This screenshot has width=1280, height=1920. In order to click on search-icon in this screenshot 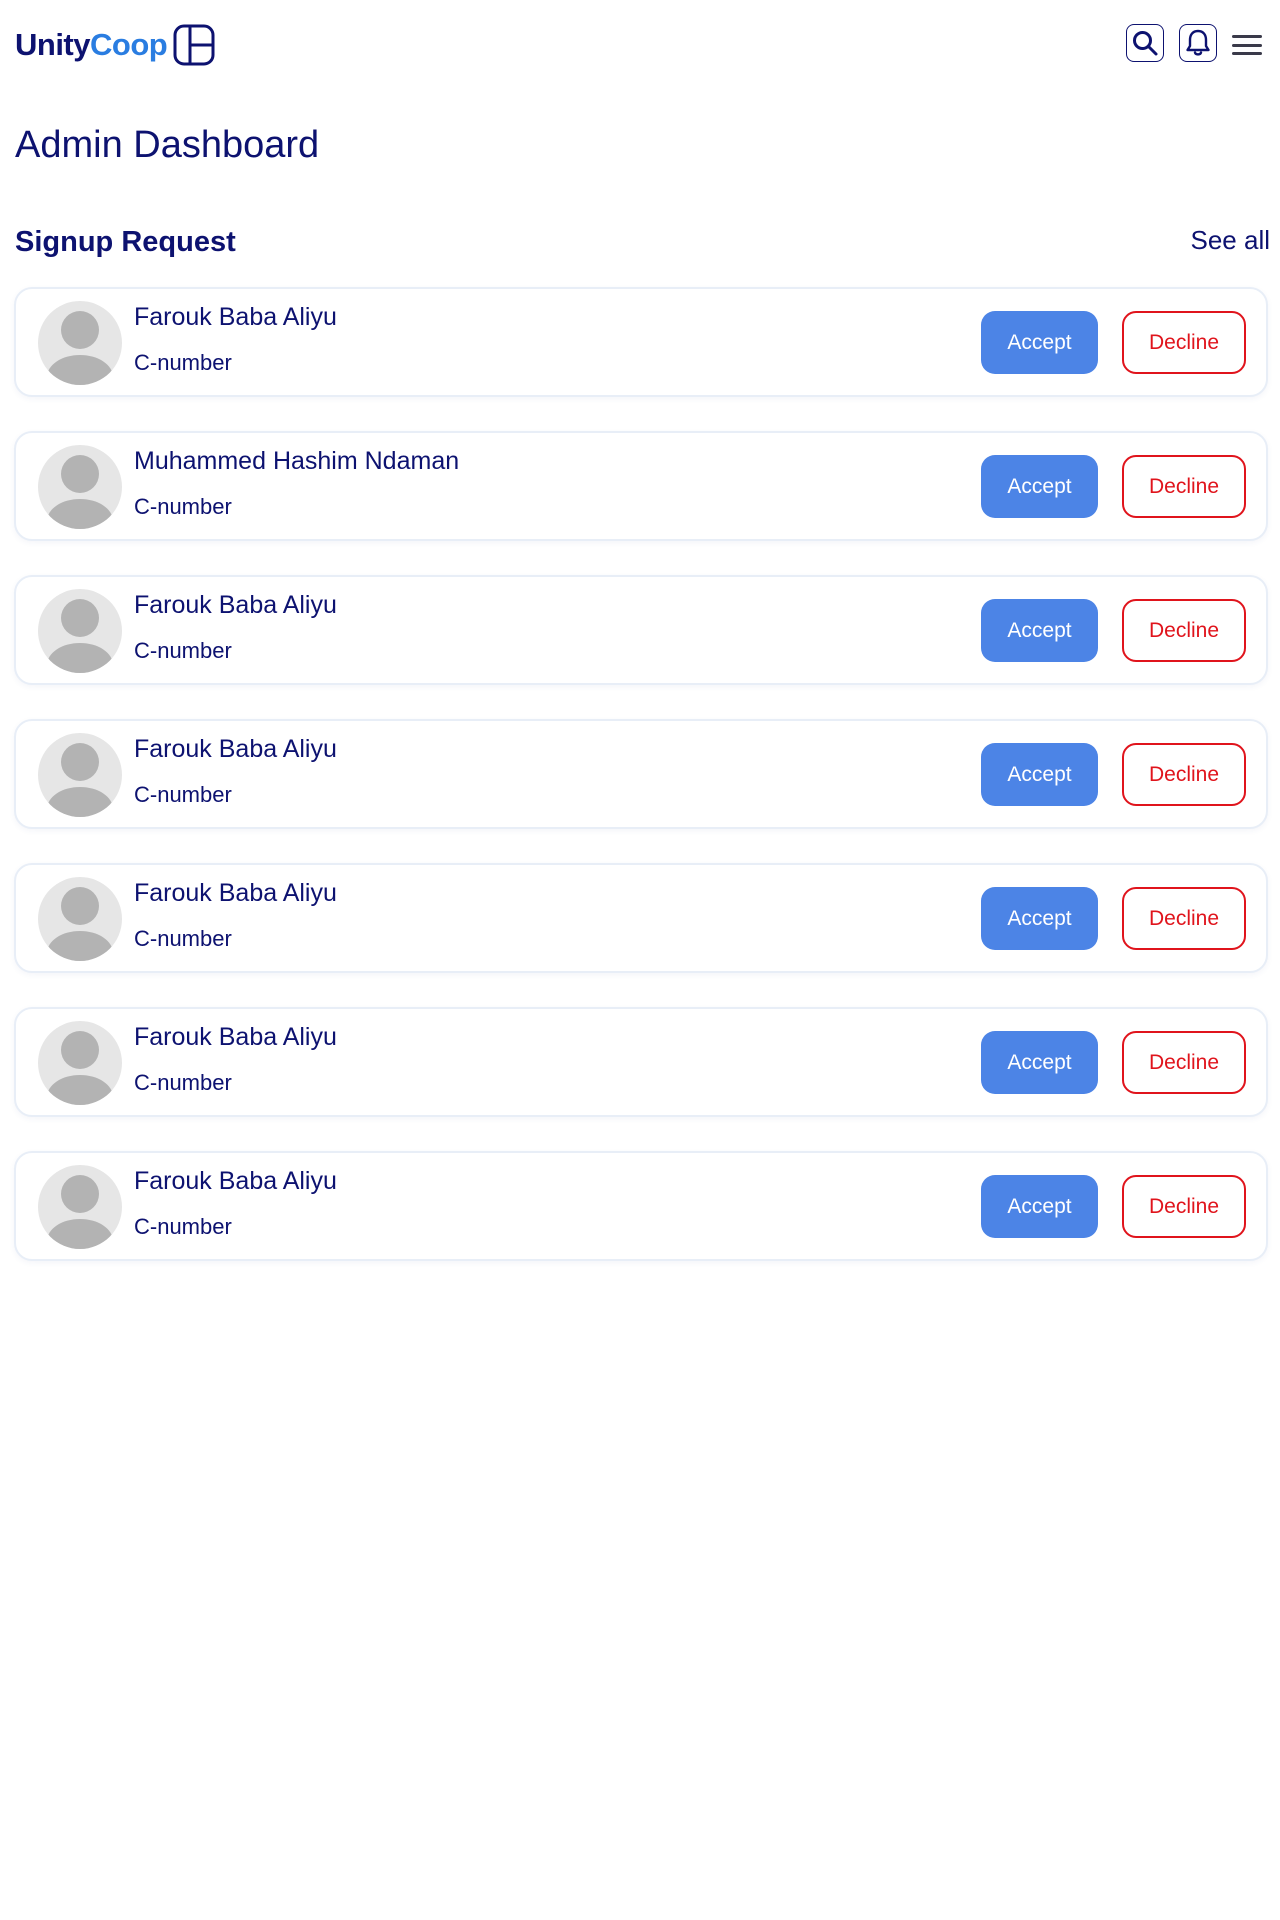, I will do `click(1145, 43)`.